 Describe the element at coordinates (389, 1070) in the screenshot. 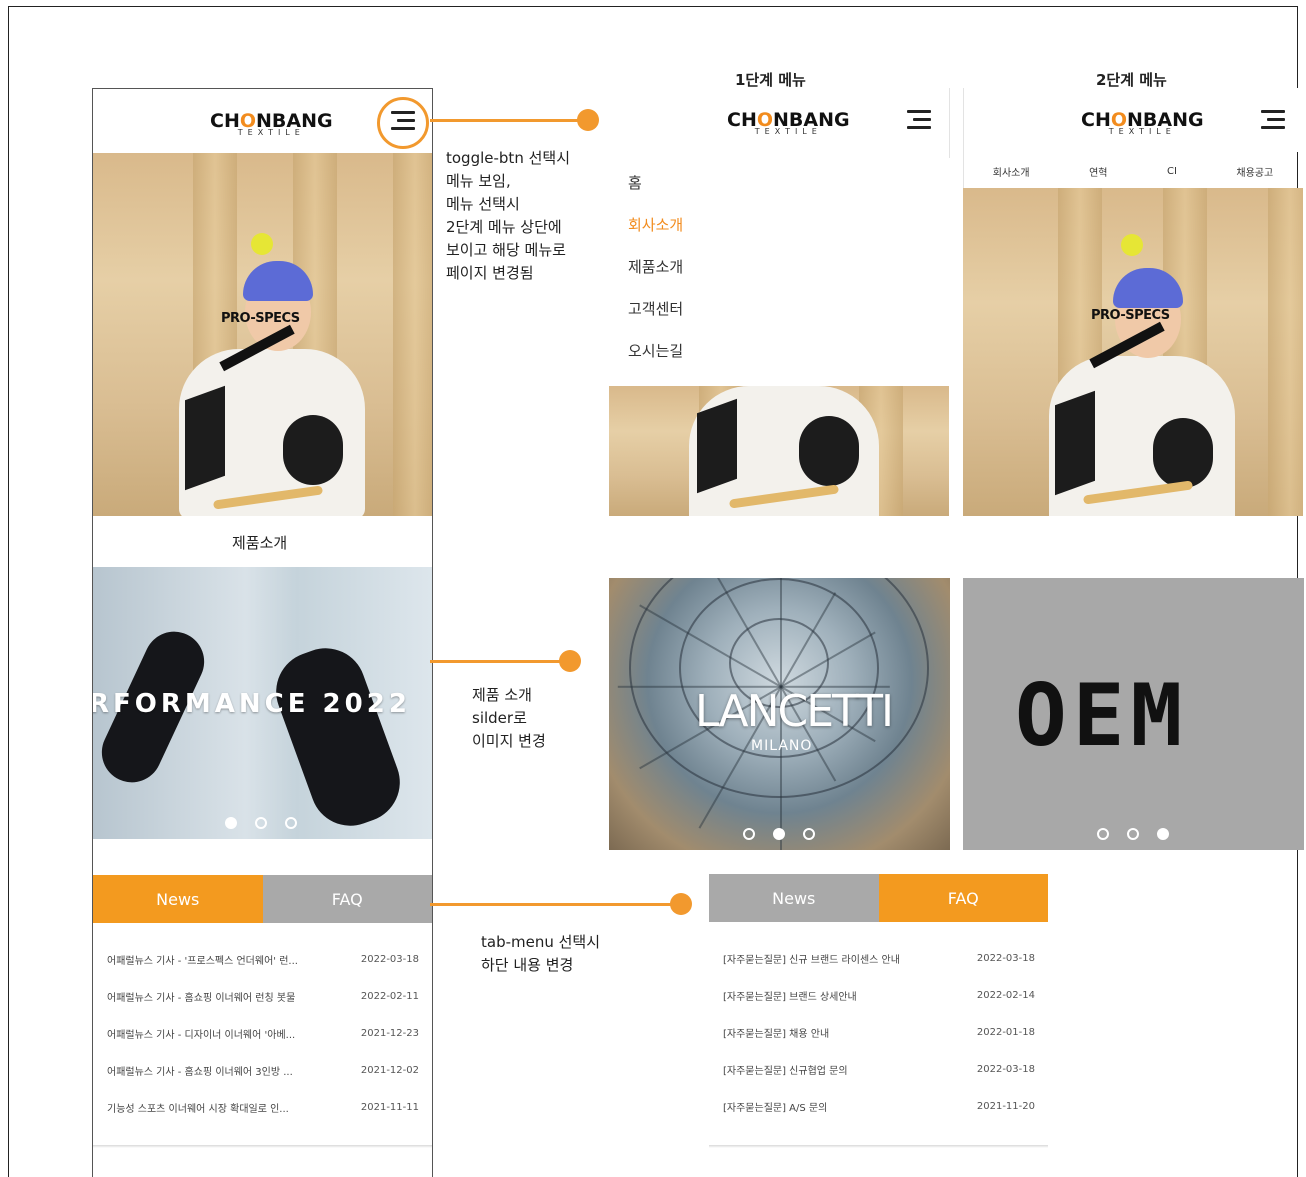

I see `list-item-date: 2021-12-02` at that location.